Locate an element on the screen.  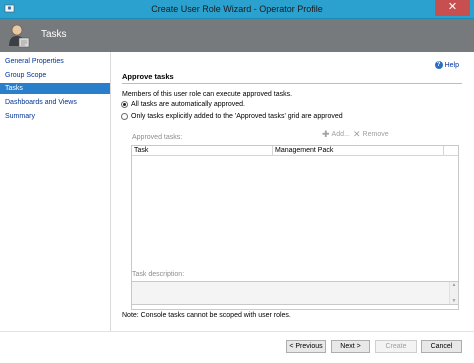
task-description-label: Task description: is located at coordinates (158, 274).